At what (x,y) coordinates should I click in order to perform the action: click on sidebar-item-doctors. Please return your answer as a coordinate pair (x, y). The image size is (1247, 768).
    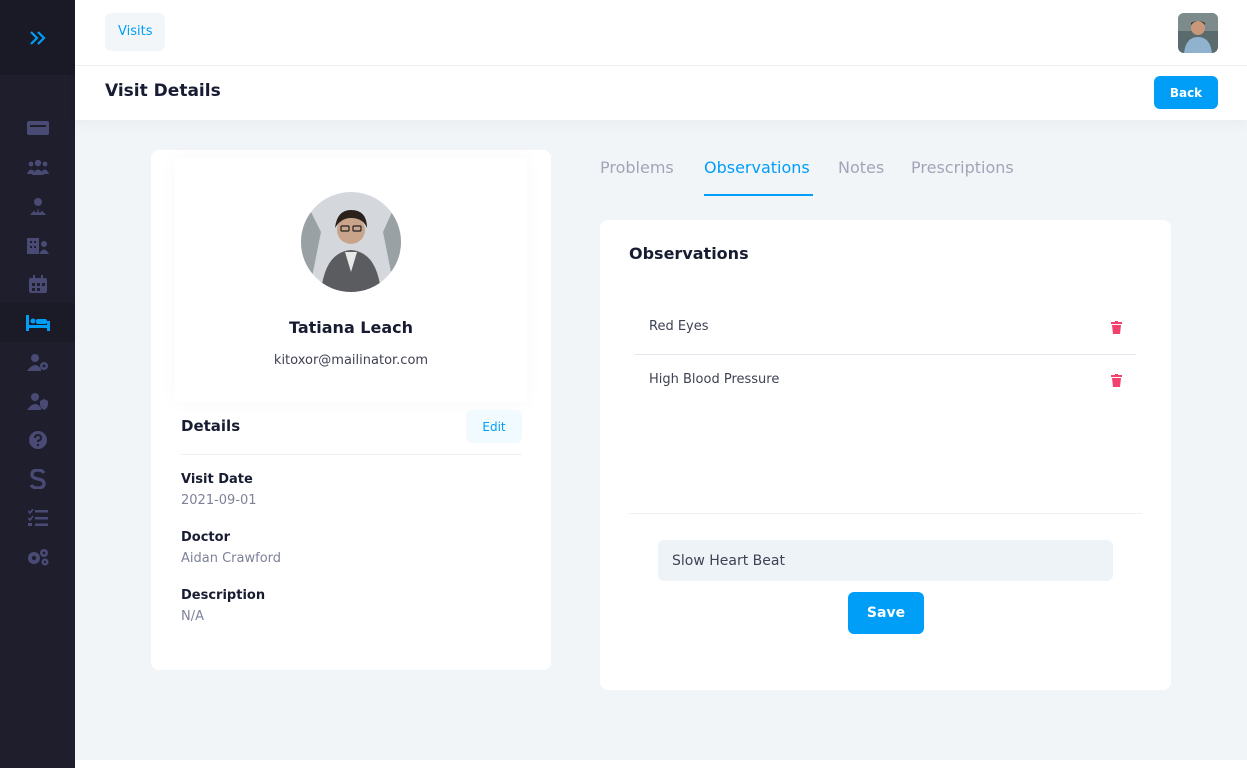
    Looking at the image, I should click on (37, 205).